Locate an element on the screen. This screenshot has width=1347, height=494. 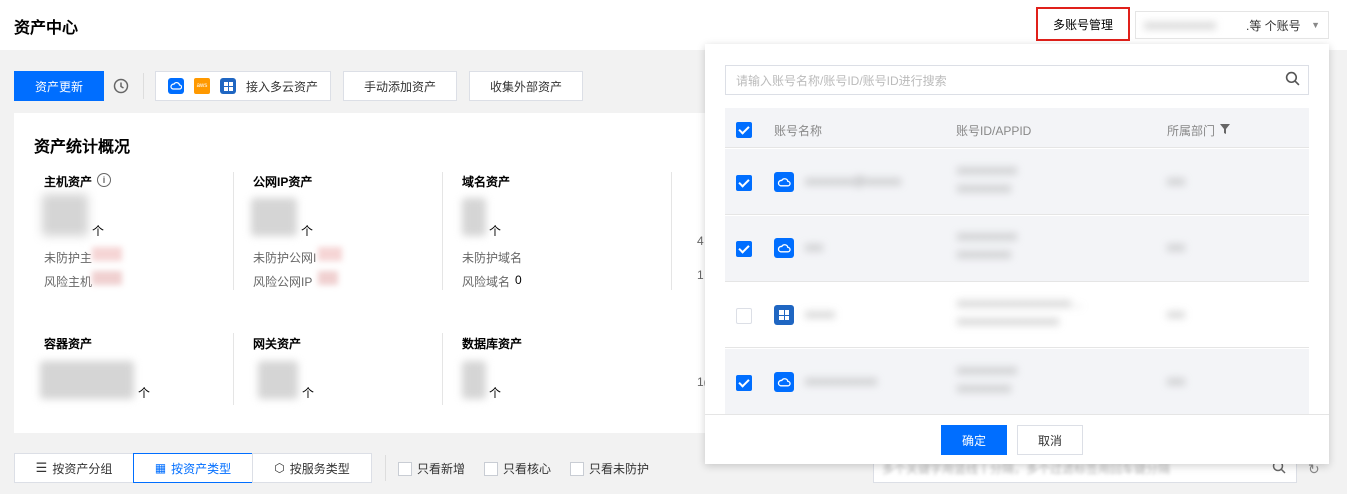
container-asset-count is located at coordinates (87, 380).